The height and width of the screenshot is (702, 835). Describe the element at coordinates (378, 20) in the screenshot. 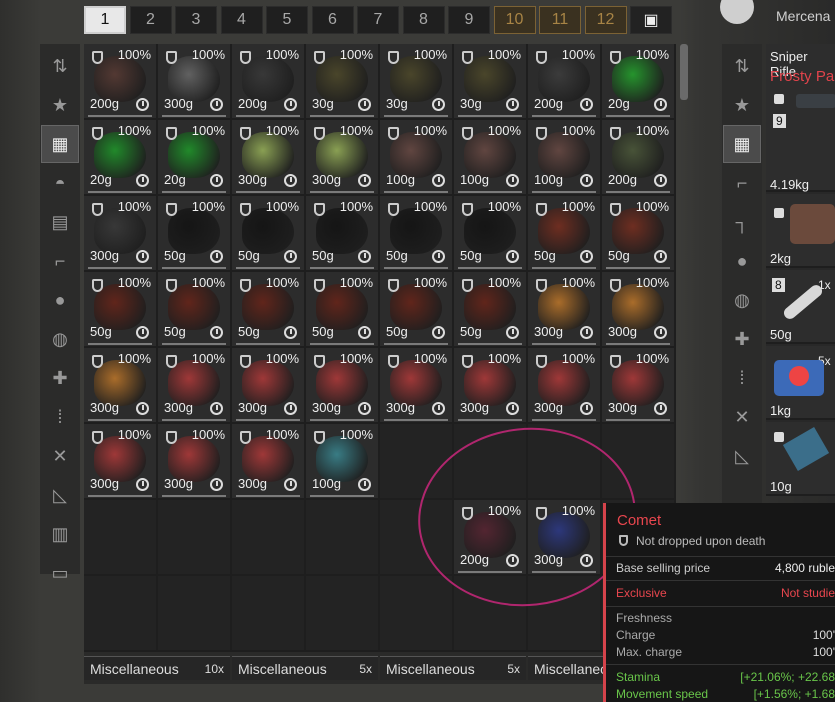

I see `tab-7: 7` at that location.